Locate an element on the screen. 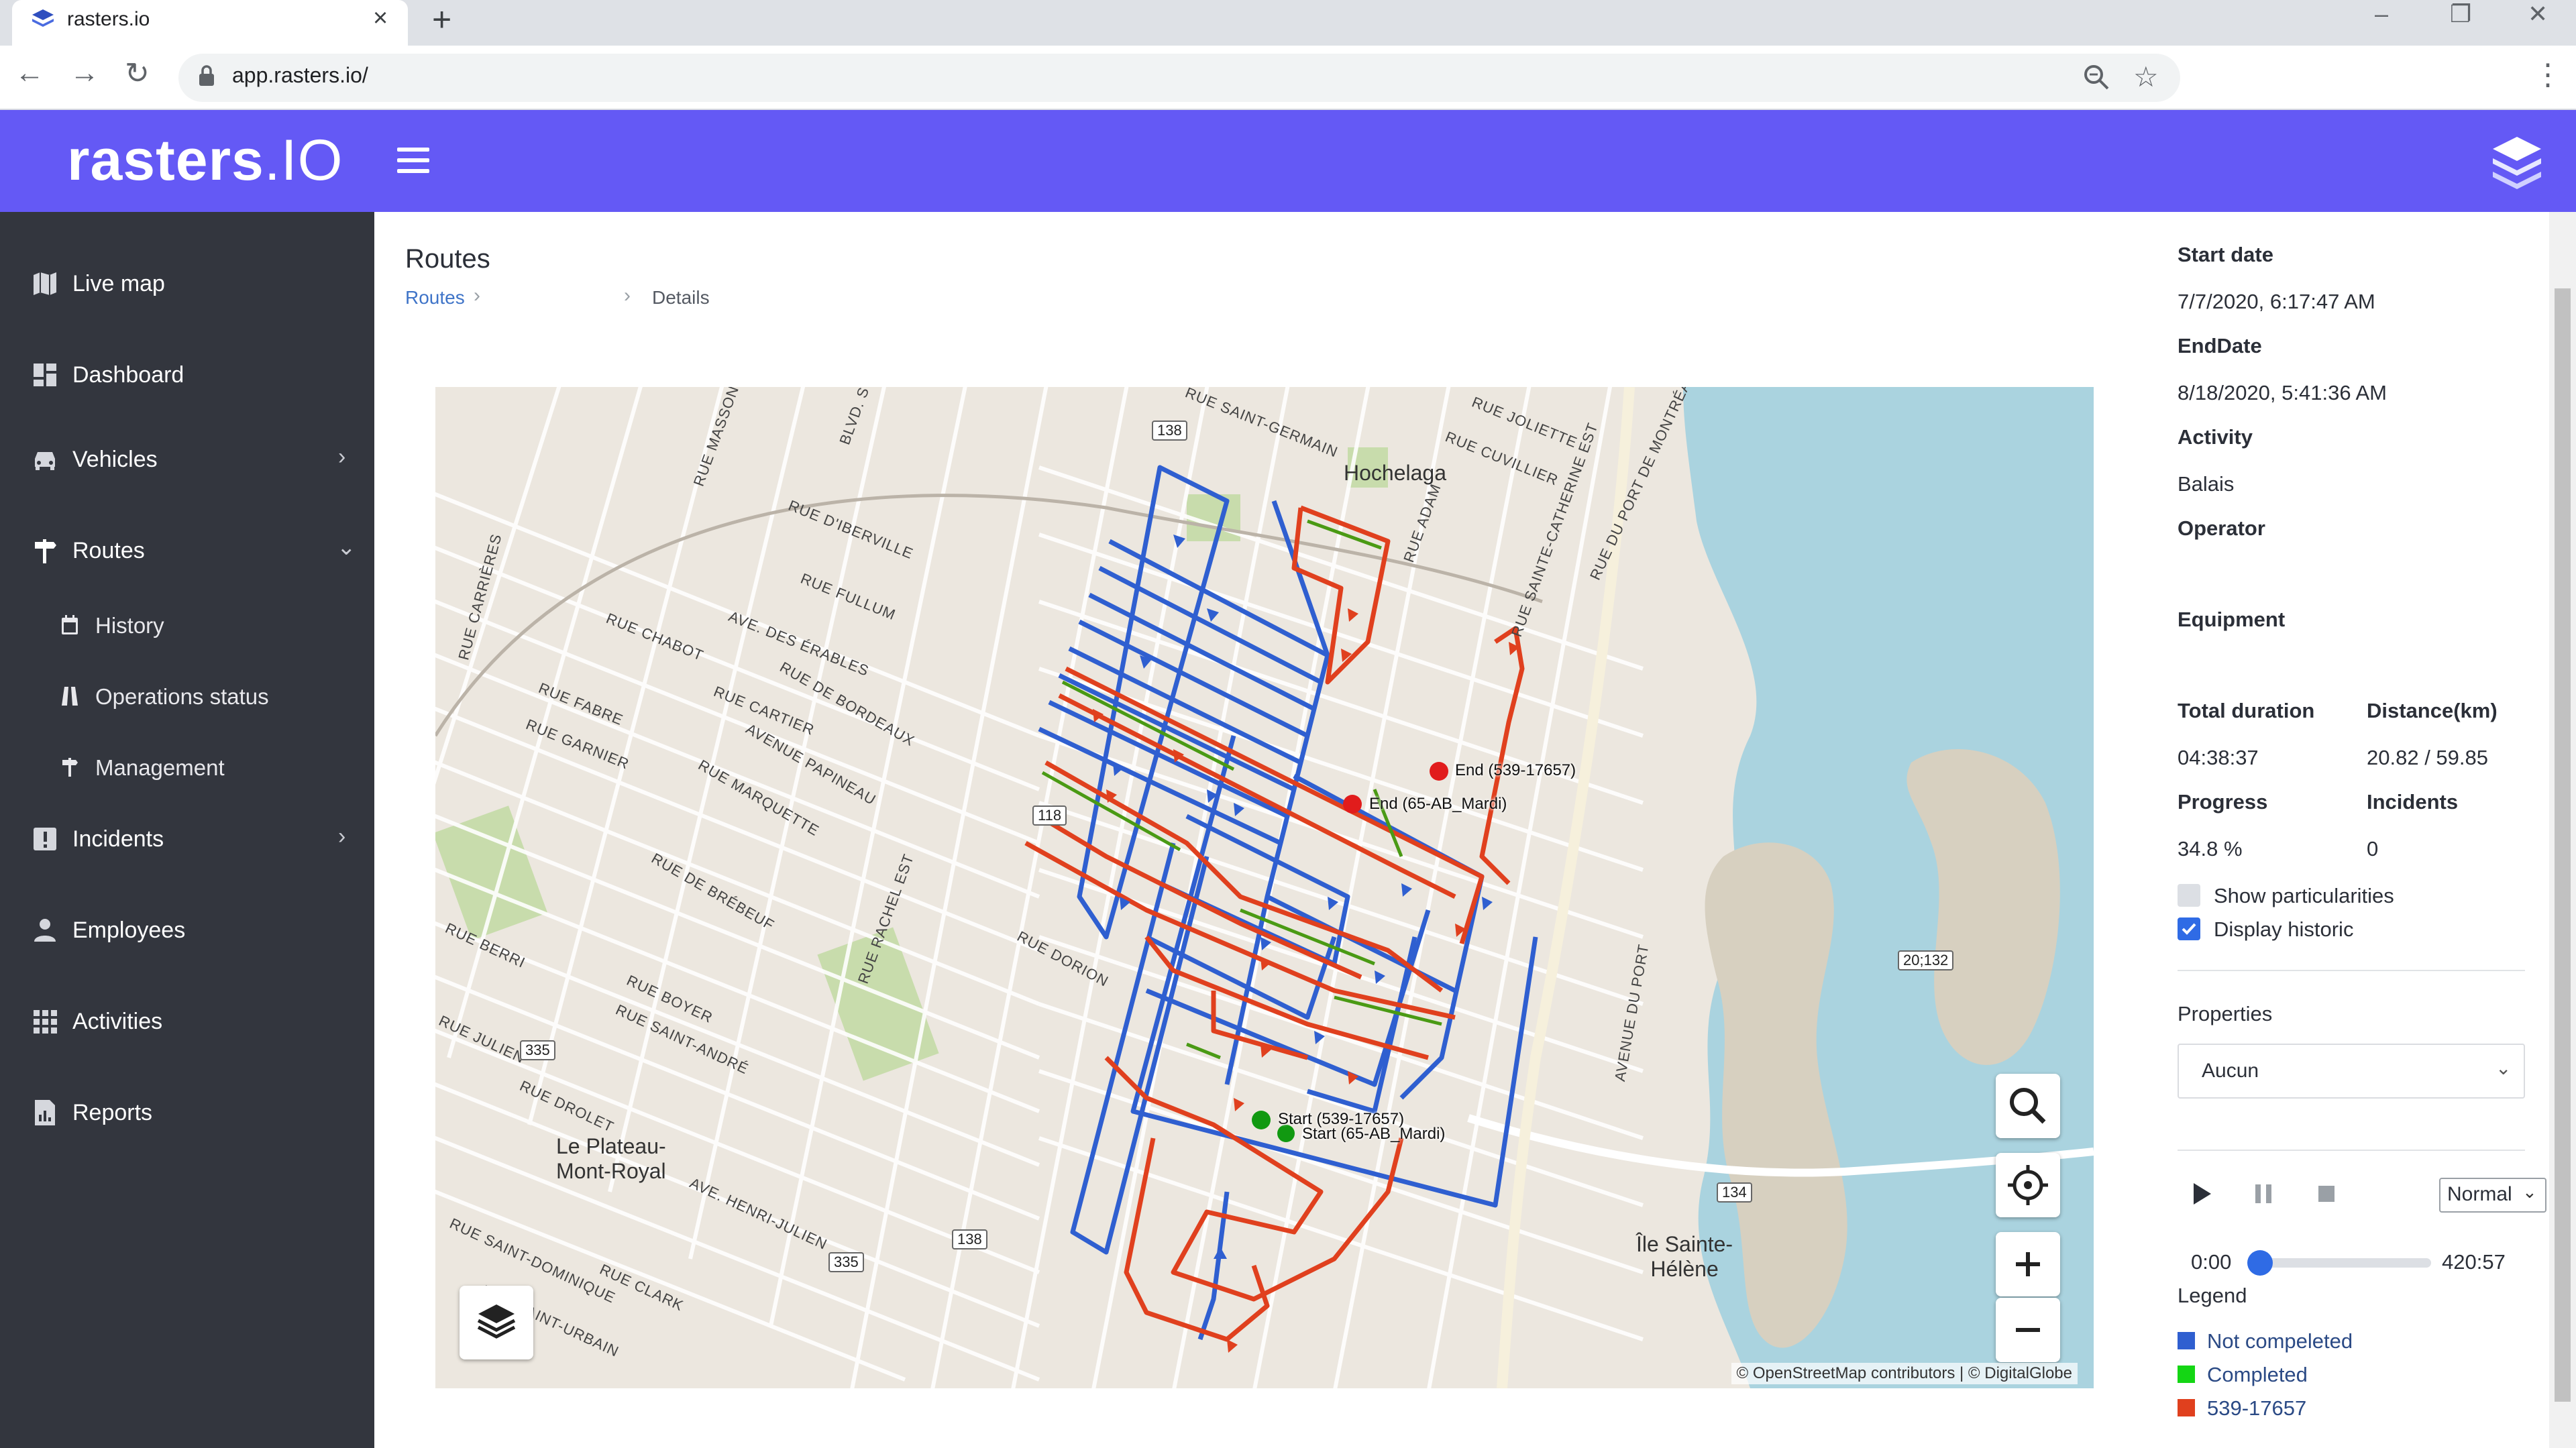 This screenshot has width=2576, height=1448. layers-icon is located at coordinates (496, 1321).